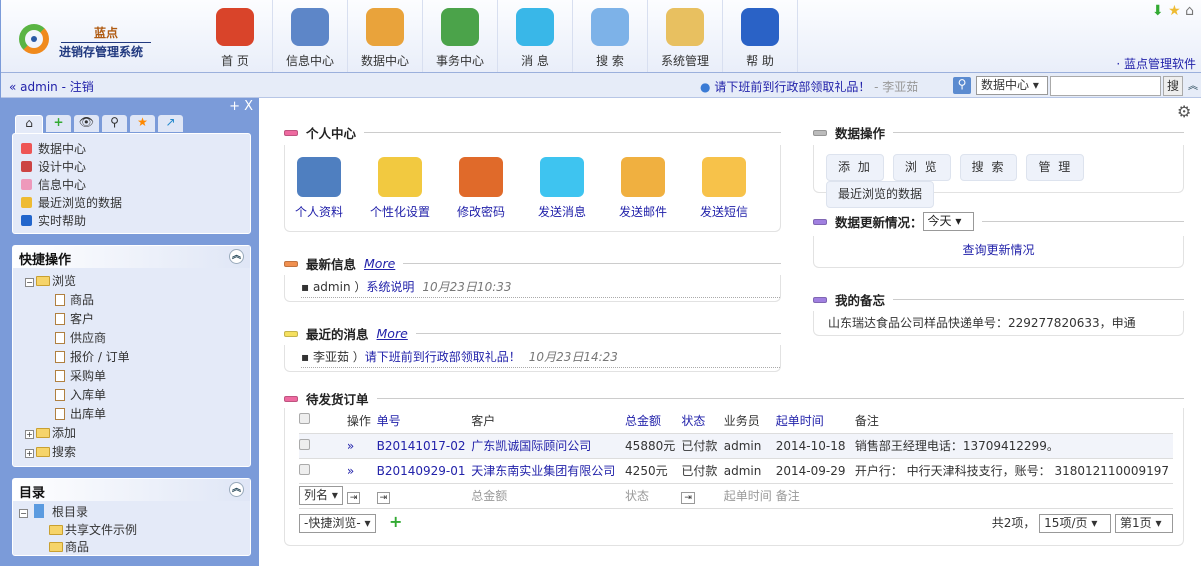 The image size is (1201, 566). Describe the element at coordinates (134, 512) in the screenshot. I see `tree-root: − 根目录` at that location.